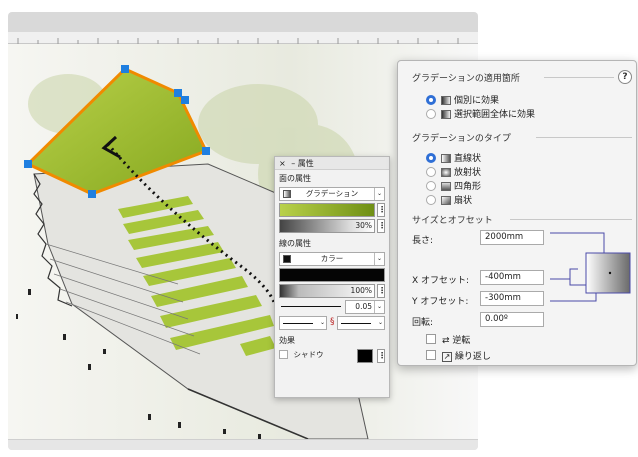  I want to click on swap-icon: ⇄, so click(446, 341).